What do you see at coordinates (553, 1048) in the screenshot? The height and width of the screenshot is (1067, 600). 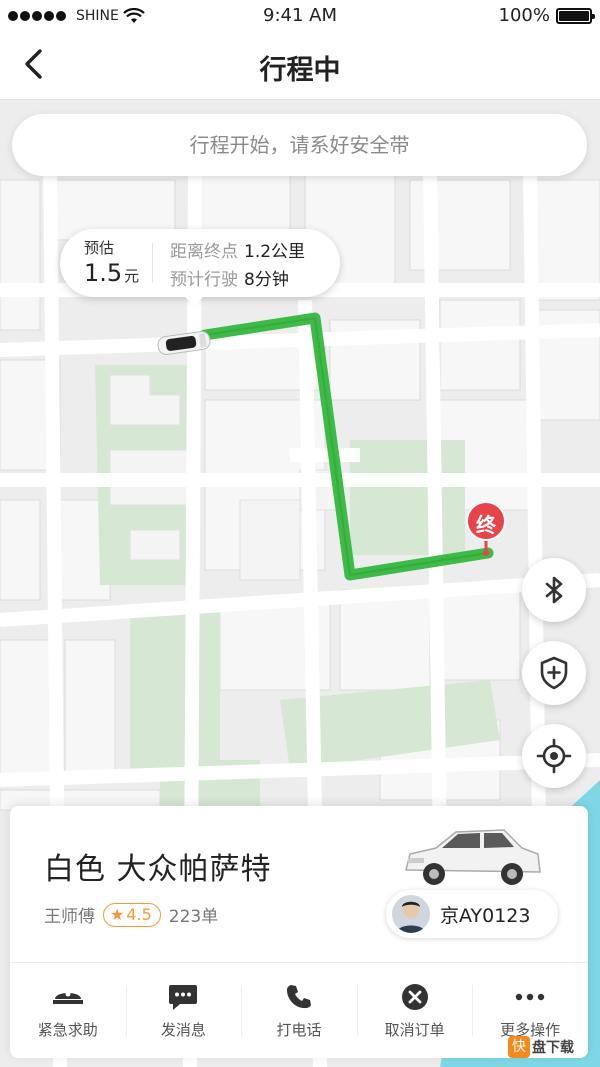 I see `watermark-text: 盘下载` at bounding box center [553, 1048].